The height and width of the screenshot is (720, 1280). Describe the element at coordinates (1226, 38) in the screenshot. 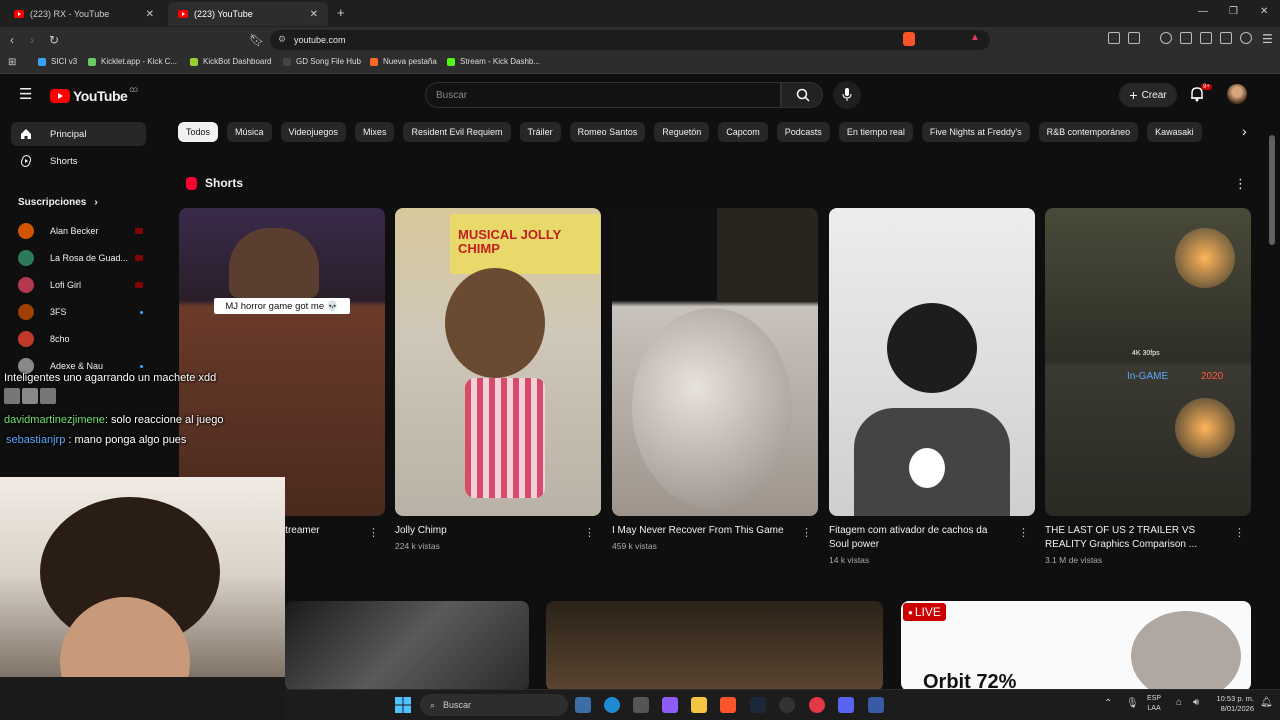

I see `leo-ai-icon` at that location.